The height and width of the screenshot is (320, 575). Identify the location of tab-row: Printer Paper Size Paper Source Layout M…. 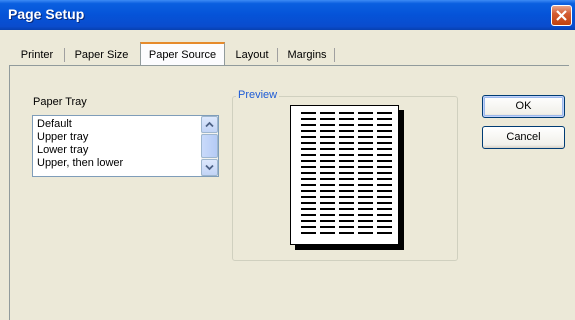
(289, 54).